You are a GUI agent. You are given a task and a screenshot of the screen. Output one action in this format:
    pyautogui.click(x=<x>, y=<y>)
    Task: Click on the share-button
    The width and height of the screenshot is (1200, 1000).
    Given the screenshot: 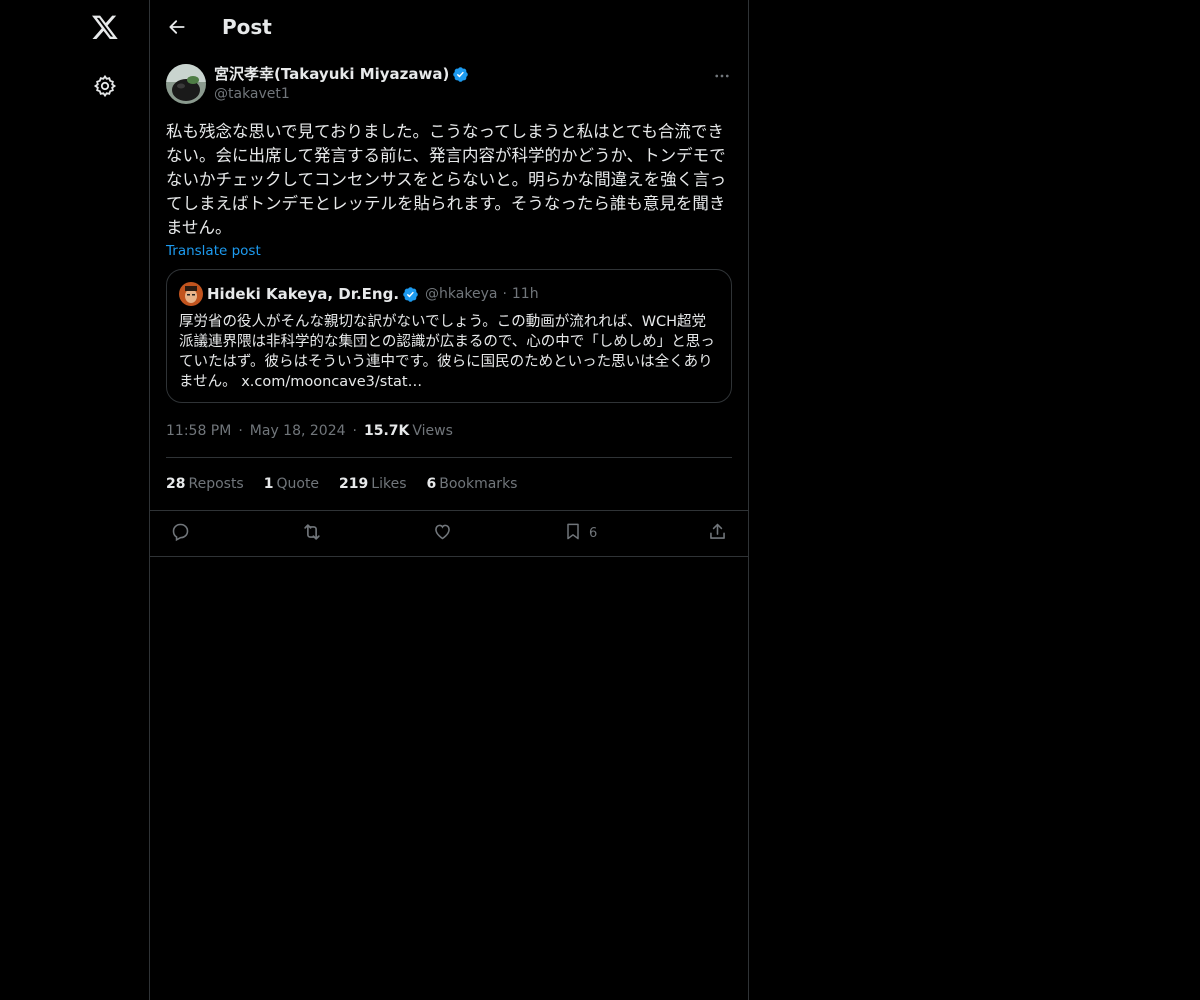 What is the action you would take?
    pyautogui.click(x=717, y=533)
    